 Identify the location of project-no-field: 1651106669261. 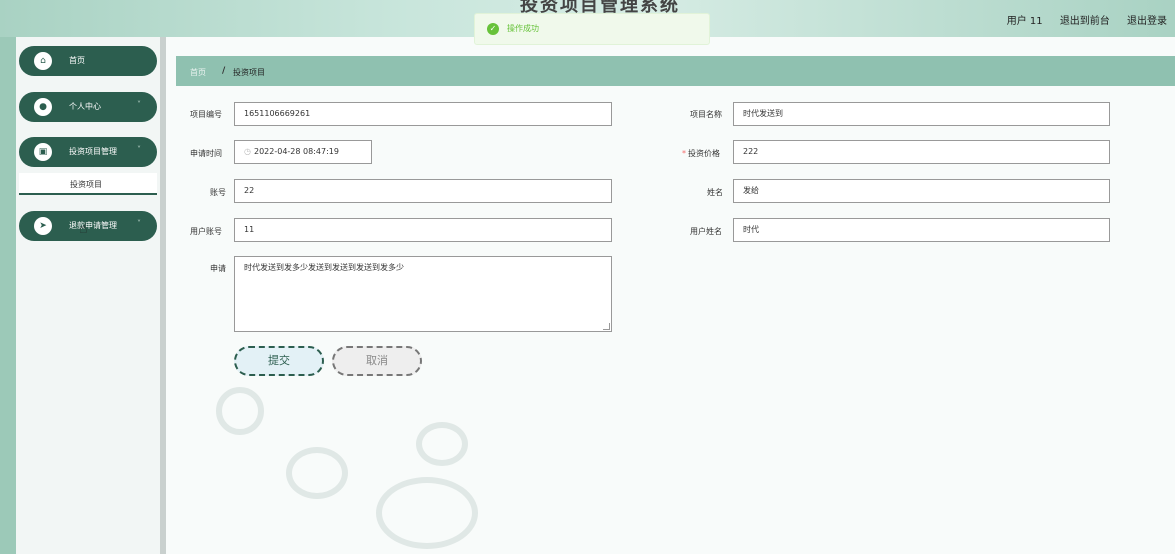
(423, 114).